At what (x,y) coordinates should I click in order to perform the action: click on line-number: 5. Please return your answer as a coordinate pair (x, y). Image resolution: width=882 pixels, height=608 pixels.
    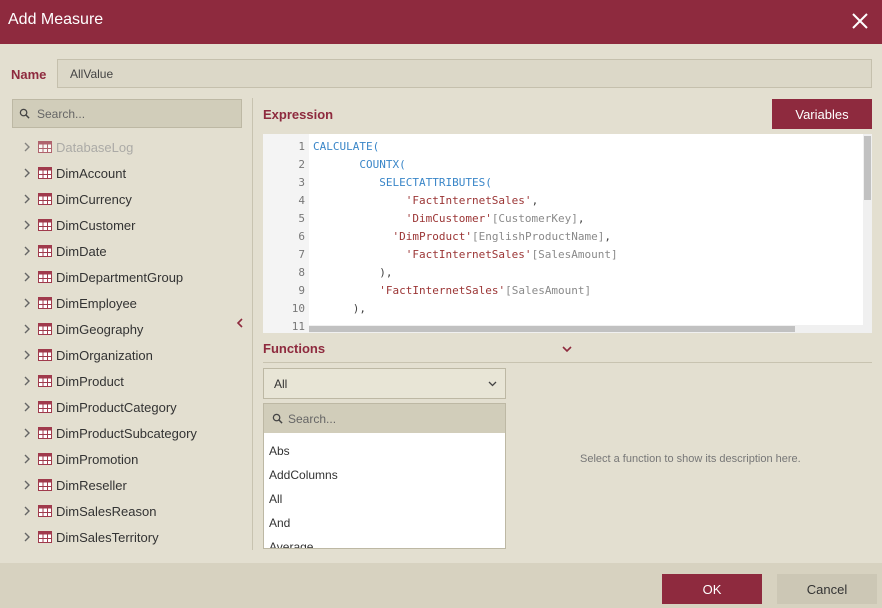
    Looking at the image, I should click on (301, 218).